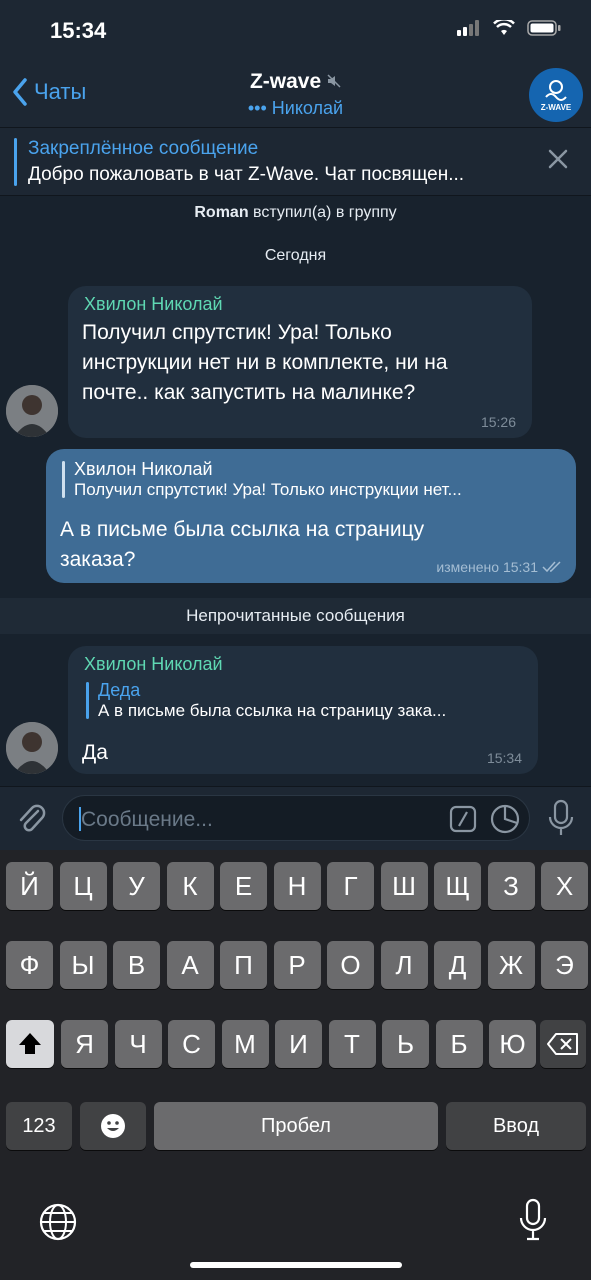 This screenshot has height=1280, width=591. Describe the element at coordinates (243, 965) in the screenshot. I see `letter-key: П` at that location.